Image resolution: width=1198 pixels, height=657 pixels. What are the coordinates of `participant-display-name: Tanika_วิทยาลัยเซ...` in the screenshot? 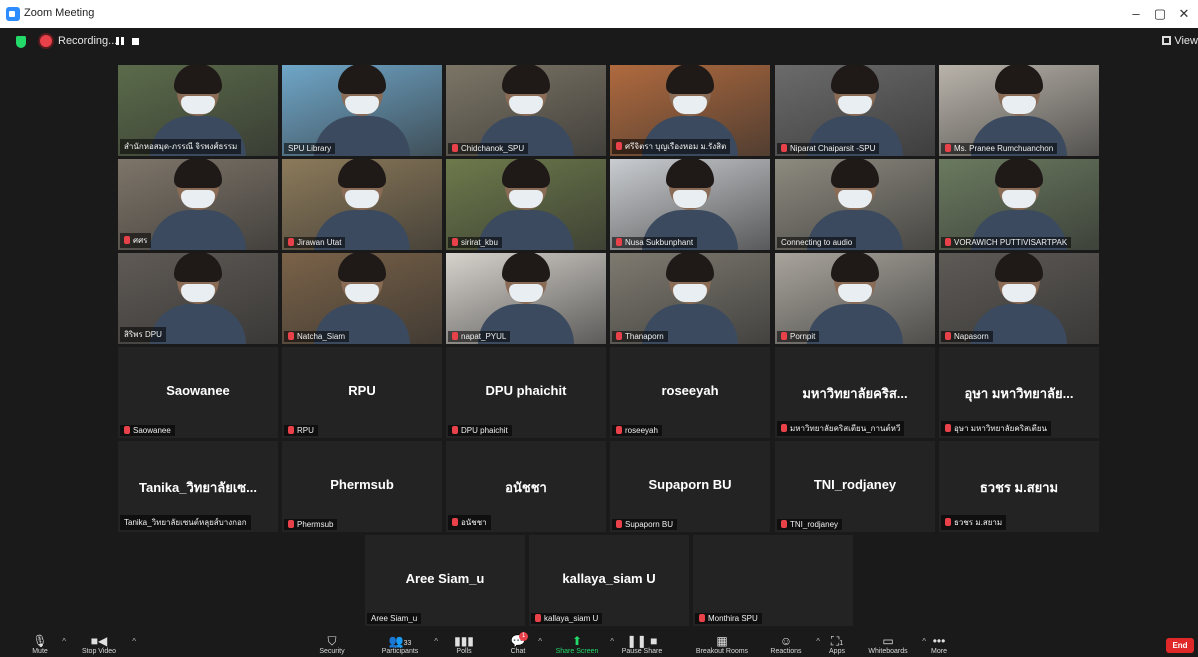 It's located at (198, 487).